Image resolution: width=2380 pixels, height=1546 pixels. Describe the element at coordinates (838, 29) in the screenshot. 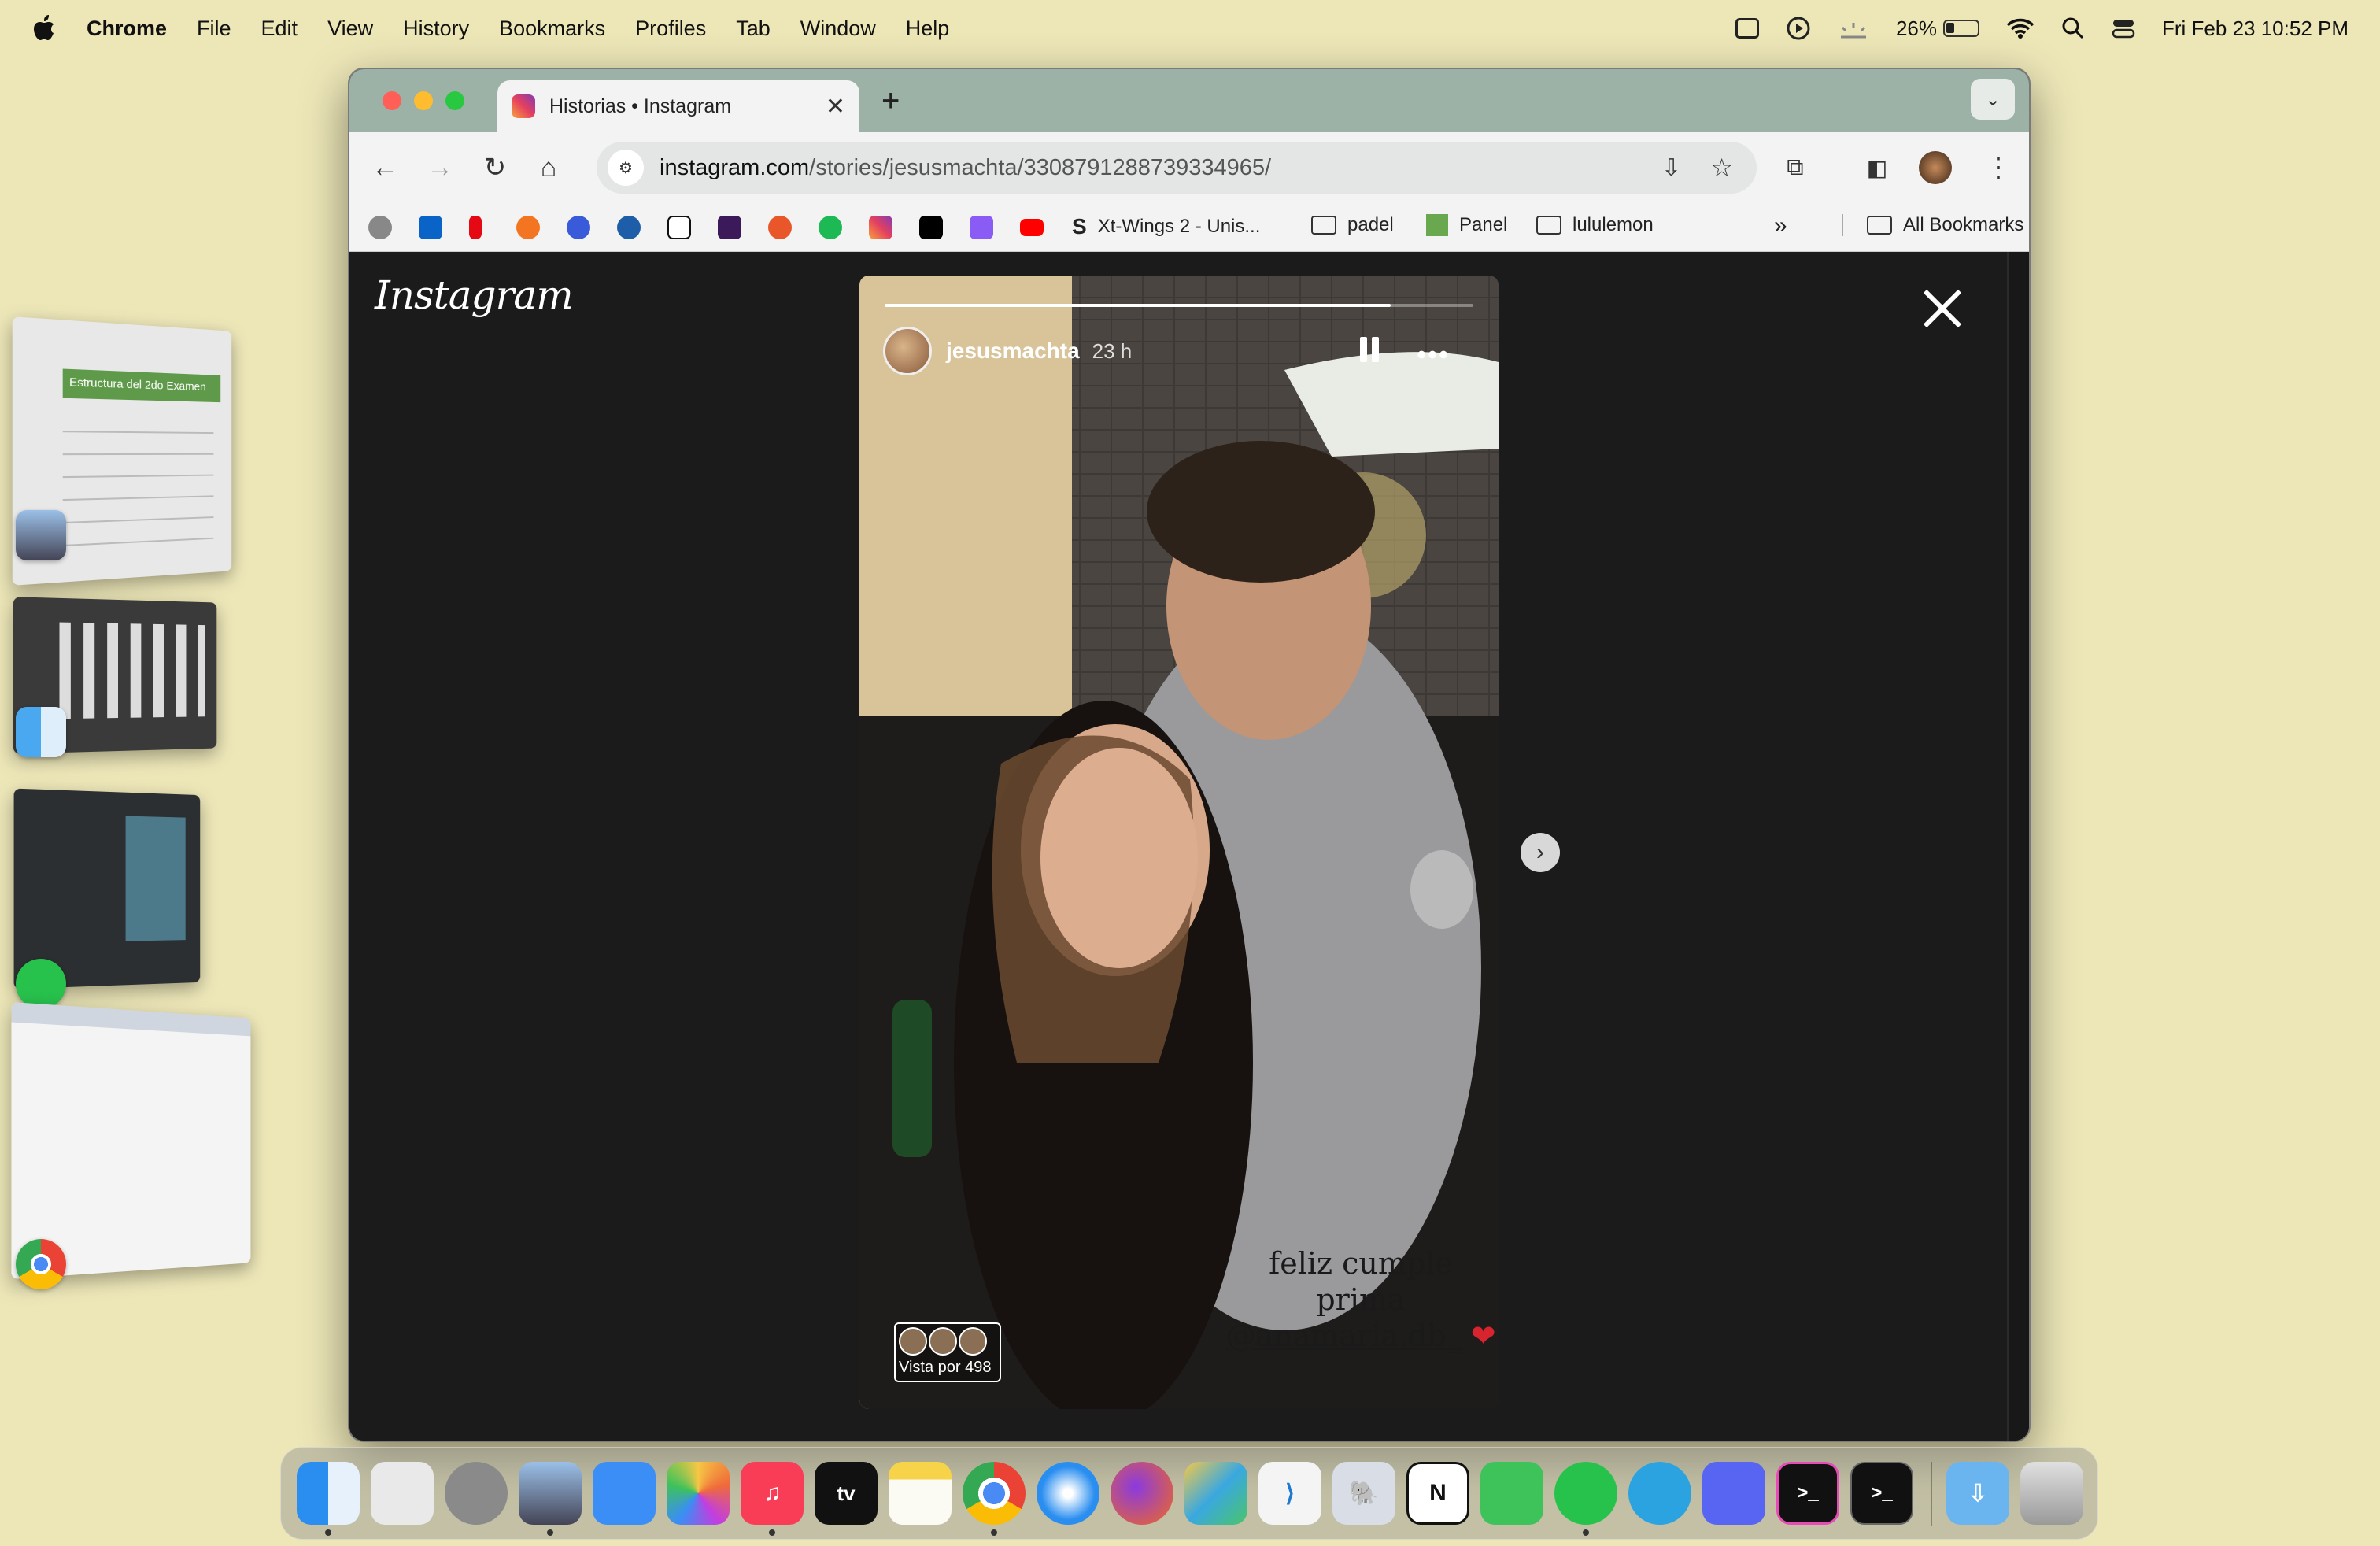

I see `menu-window: Window` at that location.